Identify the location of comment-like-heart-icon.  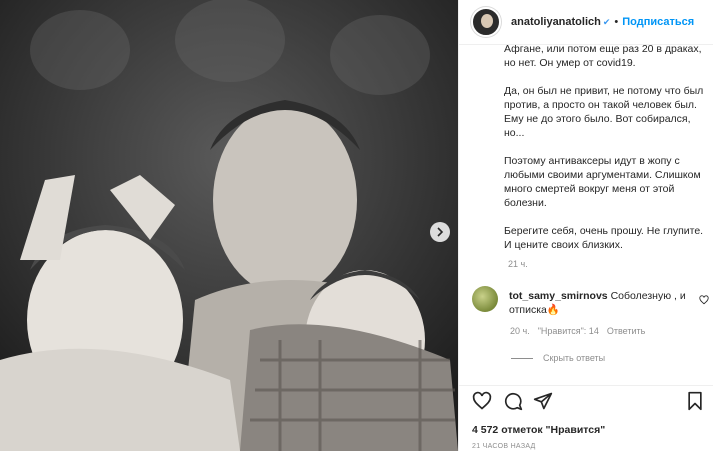
(704, 300).